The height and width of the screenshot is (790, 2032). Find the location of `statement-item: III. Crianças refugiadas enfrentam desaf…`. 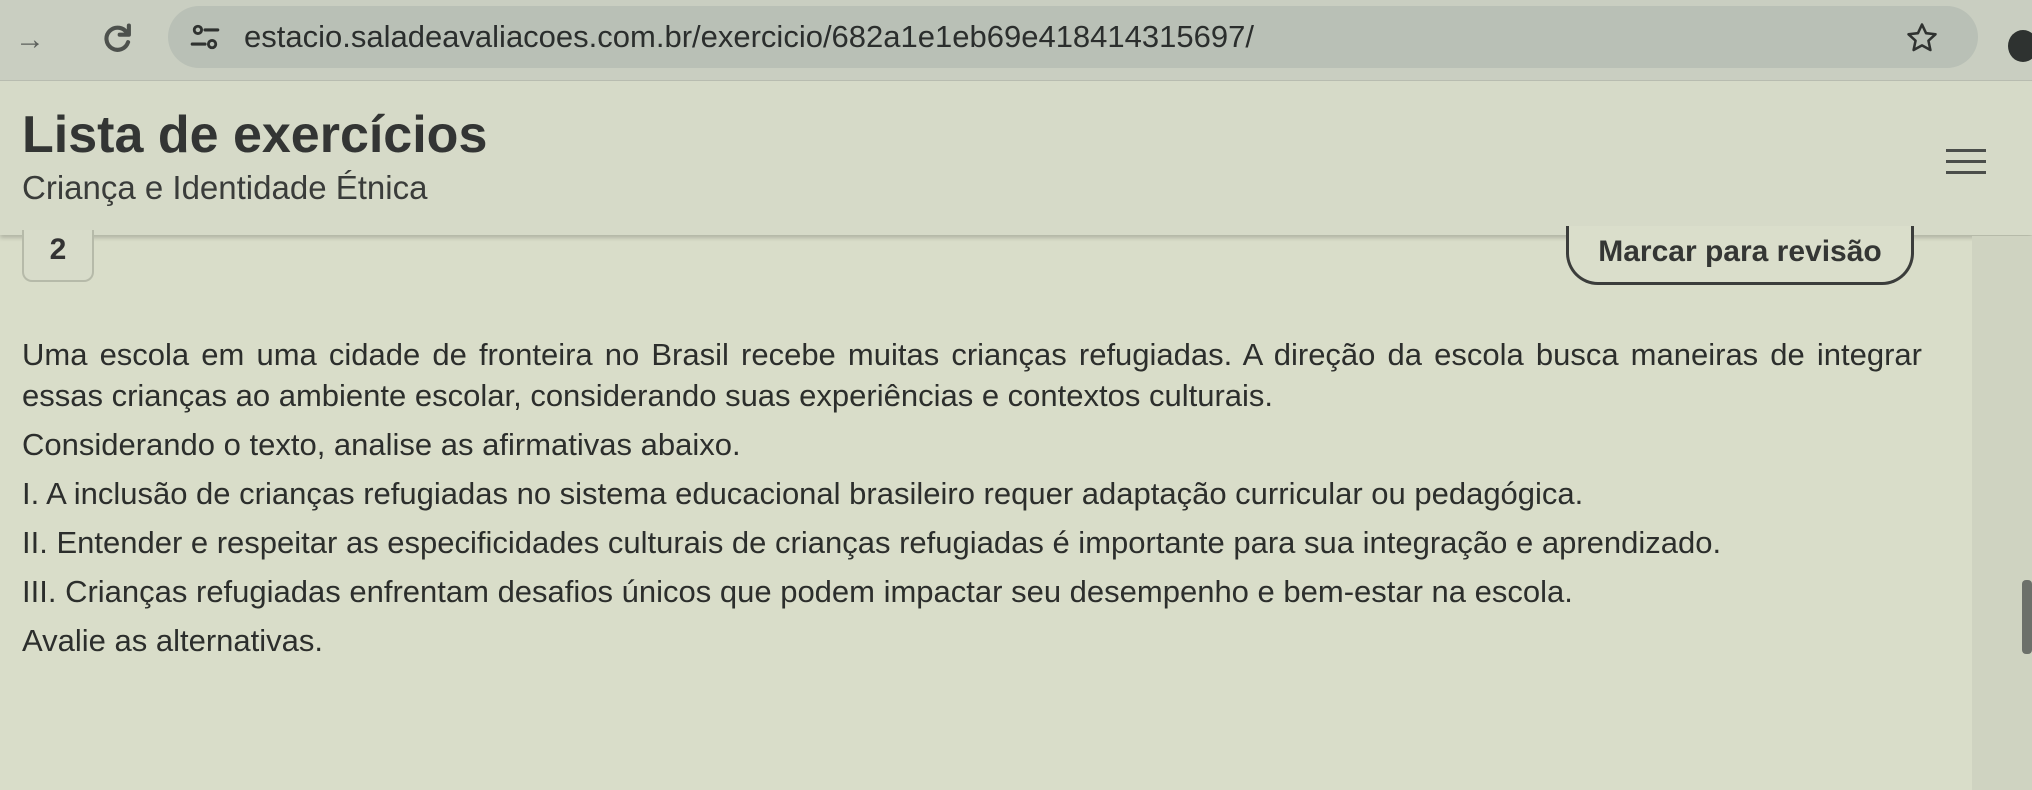

statement-item: III. Crianças refugiadas enfrentam desaf… is located at coordinates (797, 591).